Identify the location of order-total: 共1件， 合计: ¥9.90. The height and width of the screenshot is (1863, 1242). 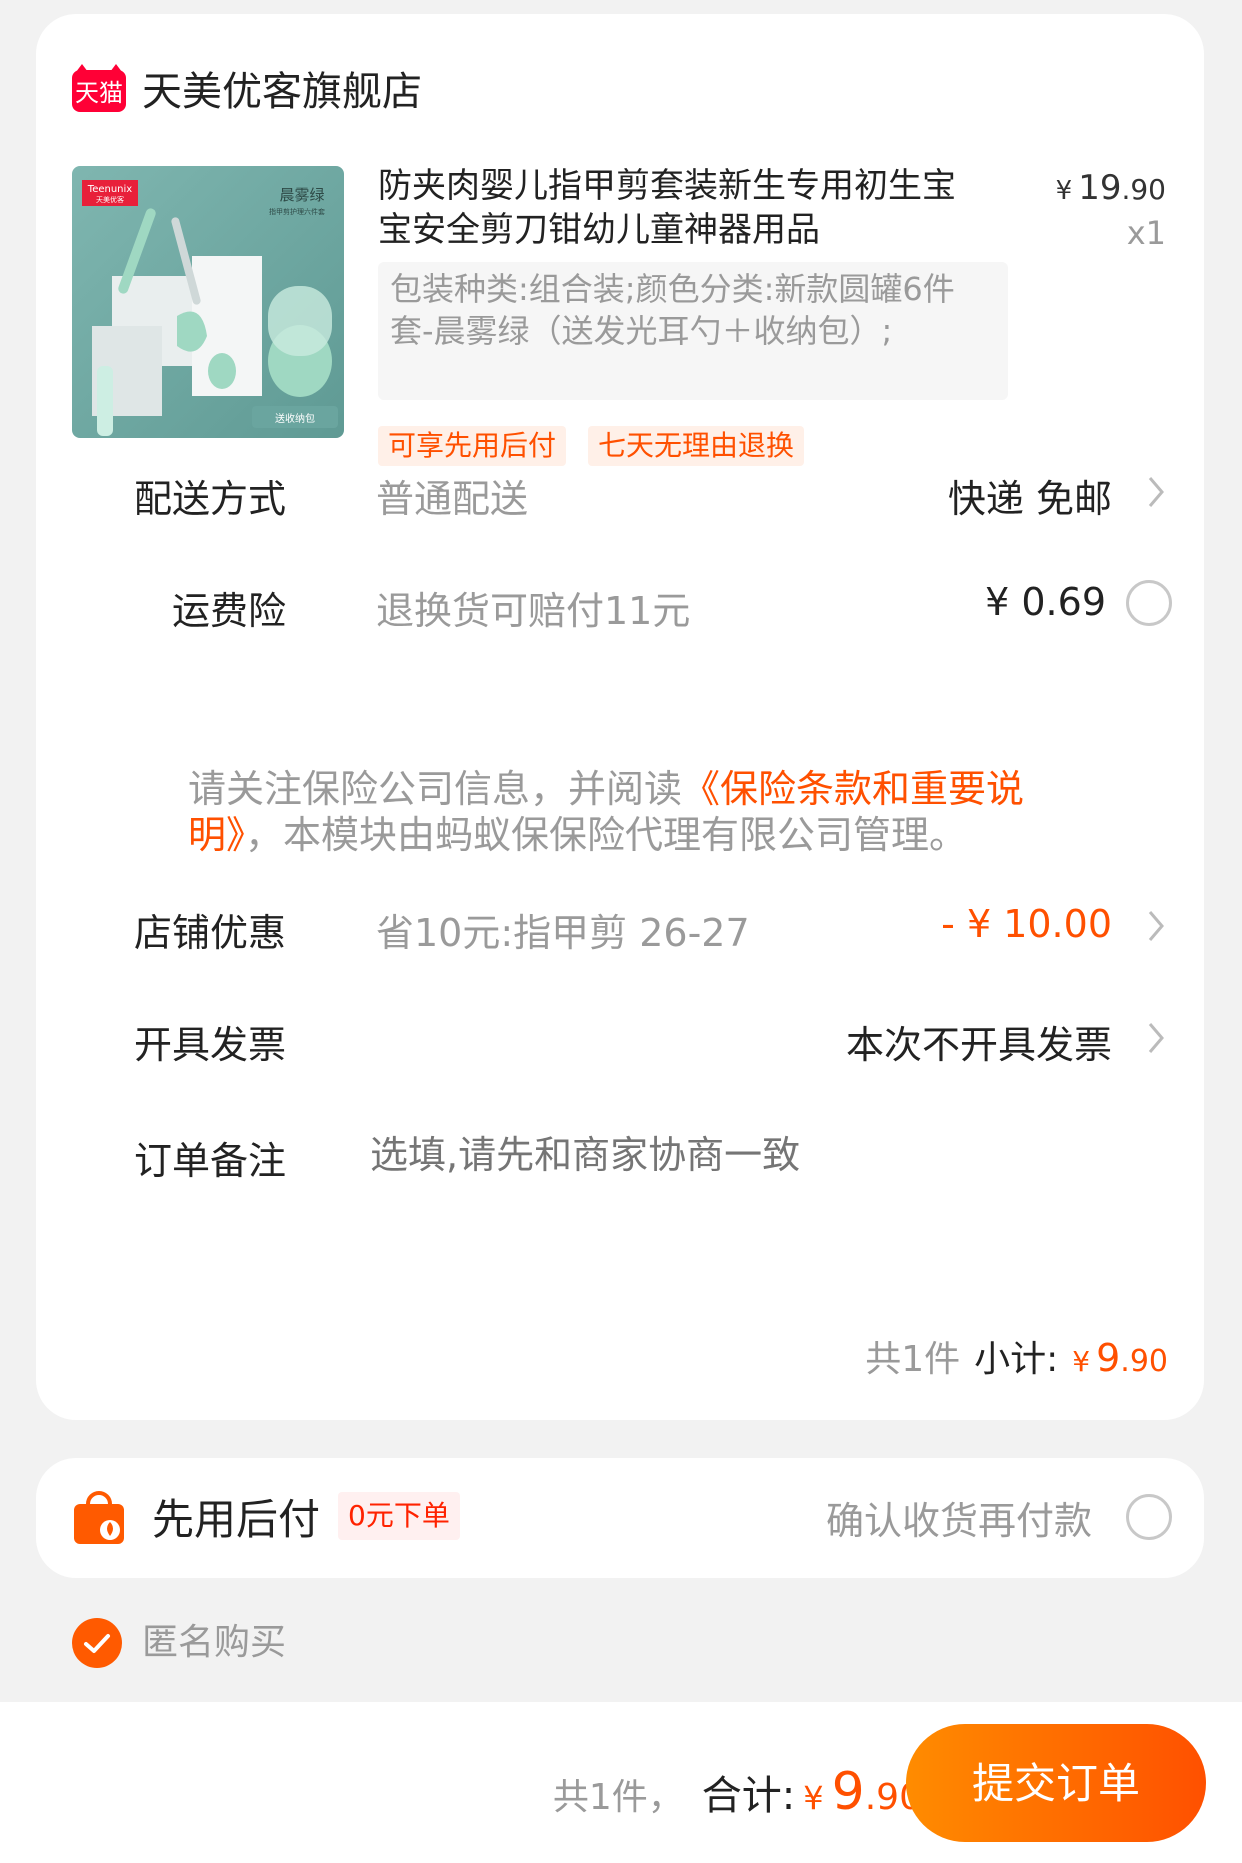
(737, 1792).